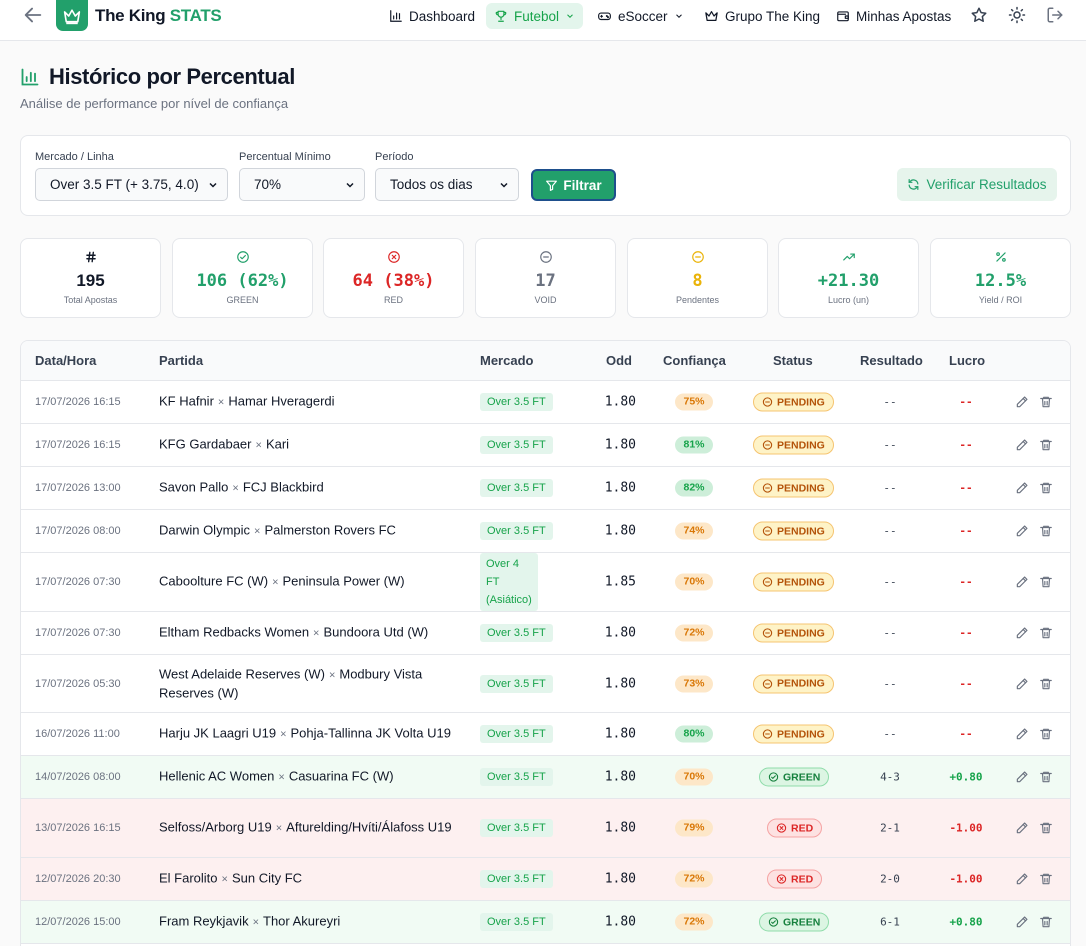 The height and width of the screenshot is (946, 1086). What do you see at coordinates (640, 16) in the screenshot?
I see `nav-esoccer: eSoccer` at bounding box center [640, 16].